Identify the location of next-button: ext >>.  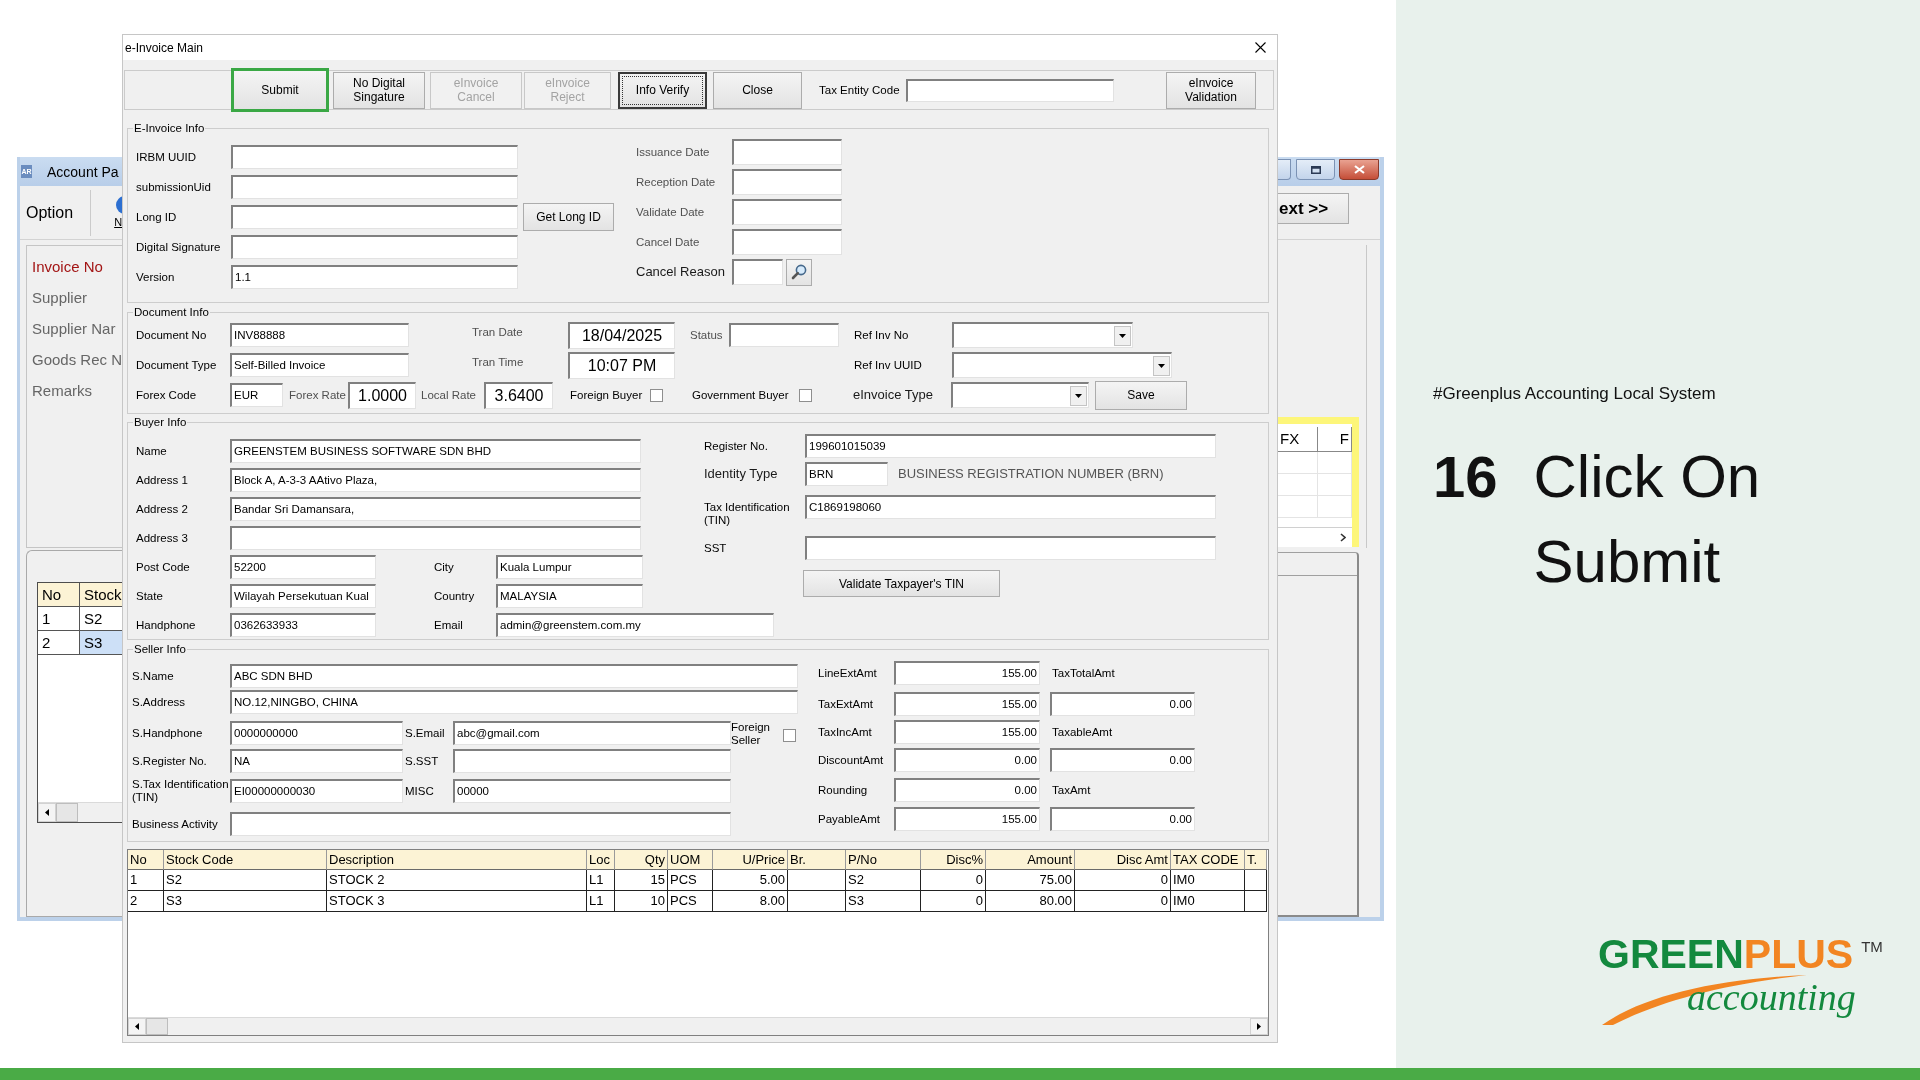
(1313, 208).